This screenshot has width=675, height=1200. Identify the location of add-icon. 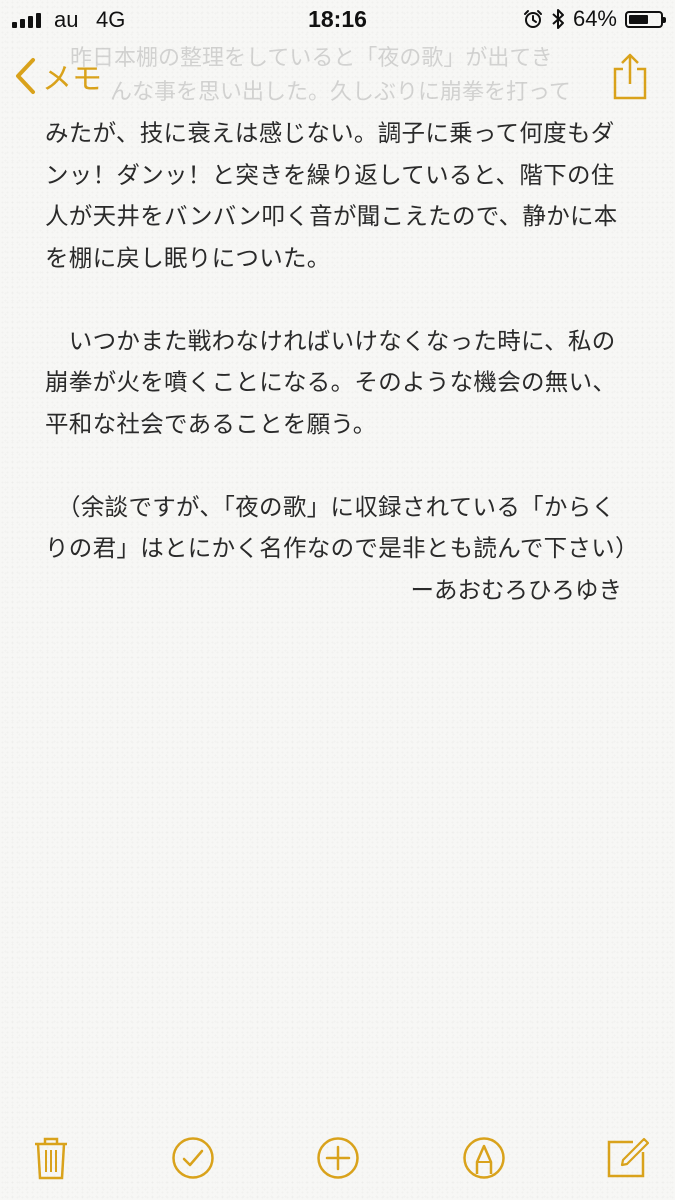
(338, 1158).